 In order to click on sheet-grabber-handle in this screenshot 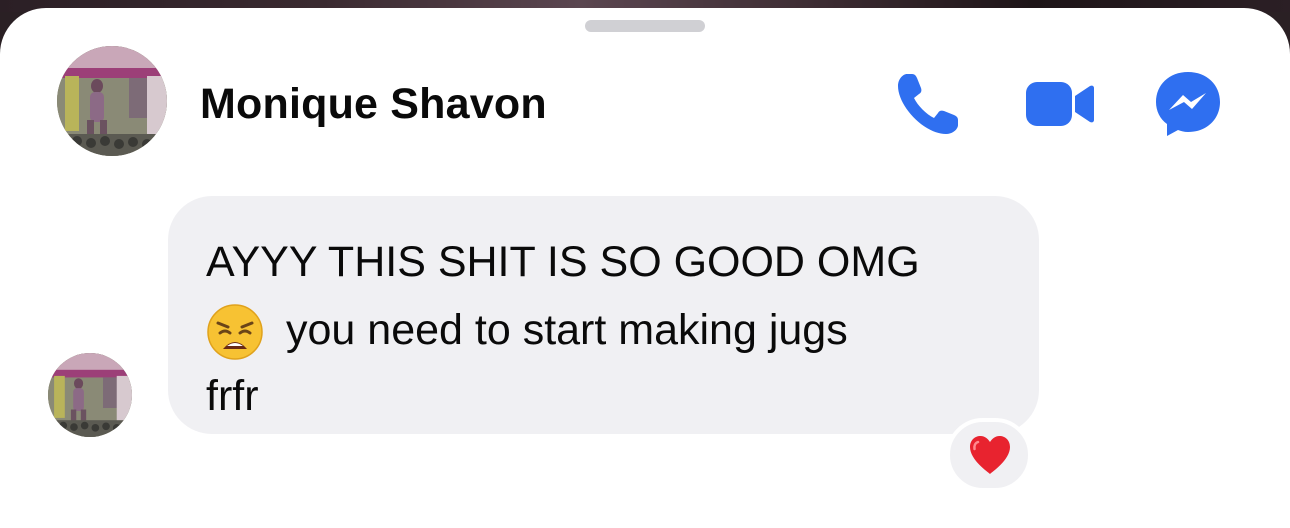, I will do `click(645, 26)`.